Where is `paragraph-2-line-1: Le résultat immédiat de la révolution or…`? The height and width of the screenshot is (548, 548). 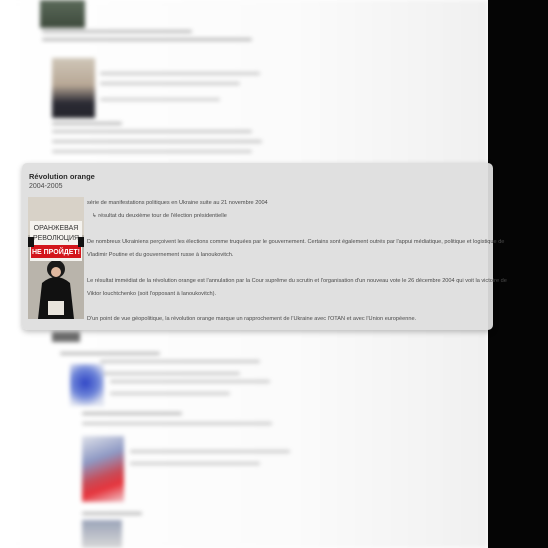
paragraph-2-line-1: Le résultat immédiat de la révolution or… is located at coordinates (297, 281).